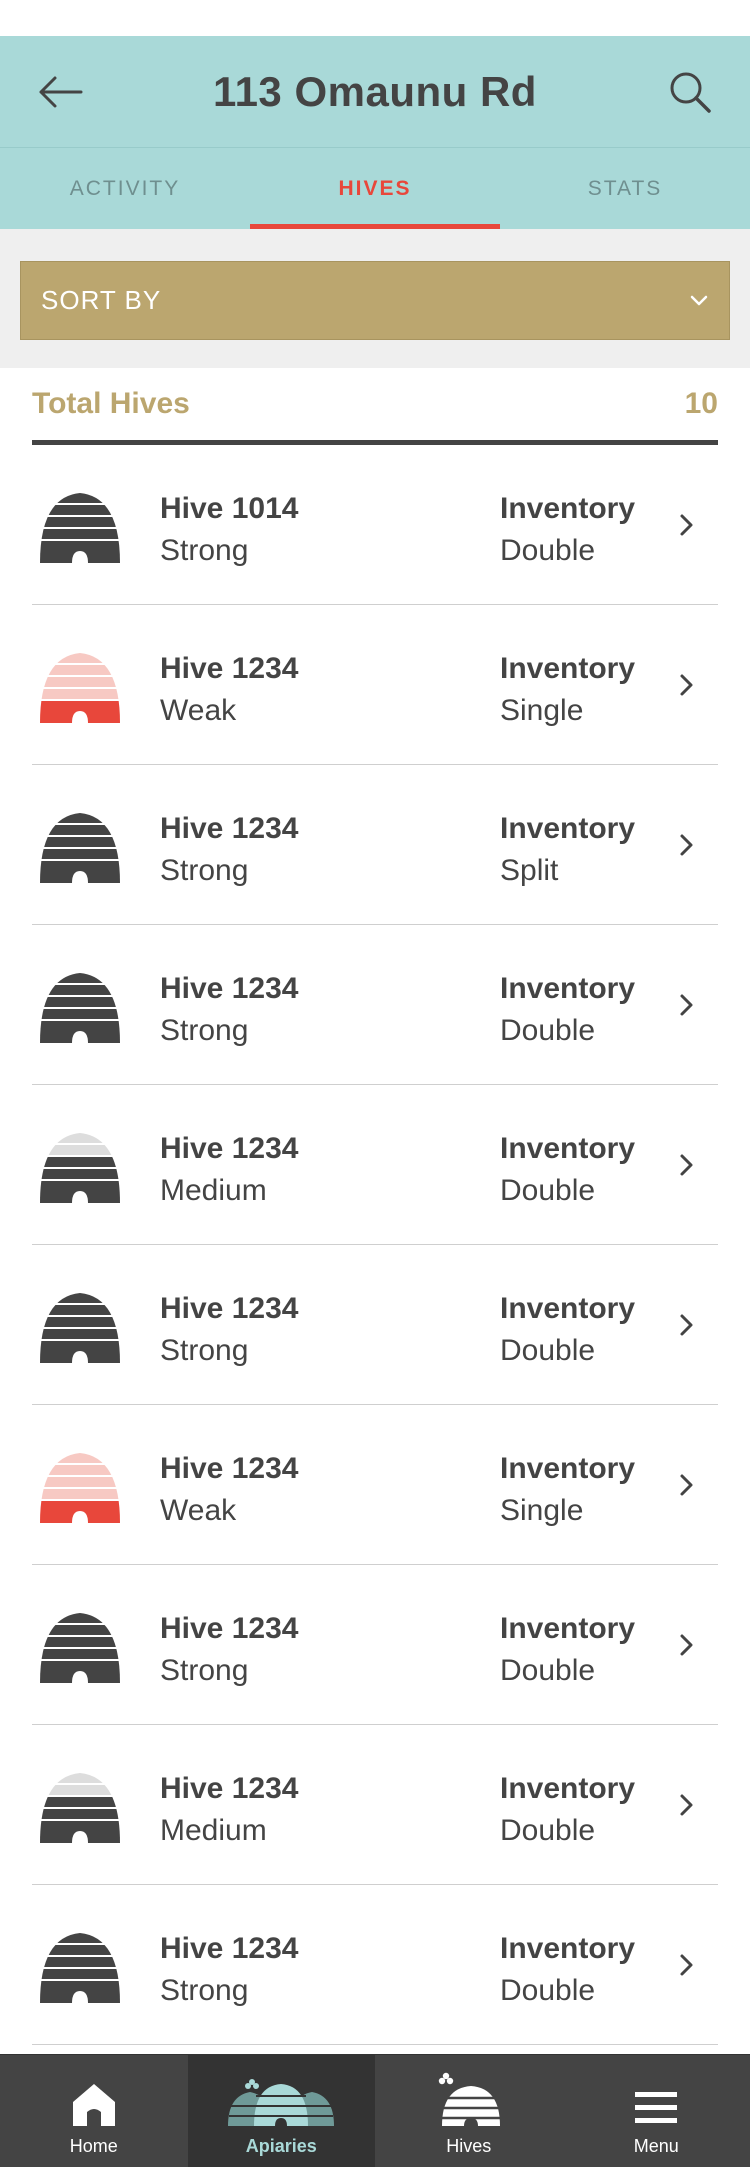  I want to click on tab-stats: STATS, so click(625, 188).